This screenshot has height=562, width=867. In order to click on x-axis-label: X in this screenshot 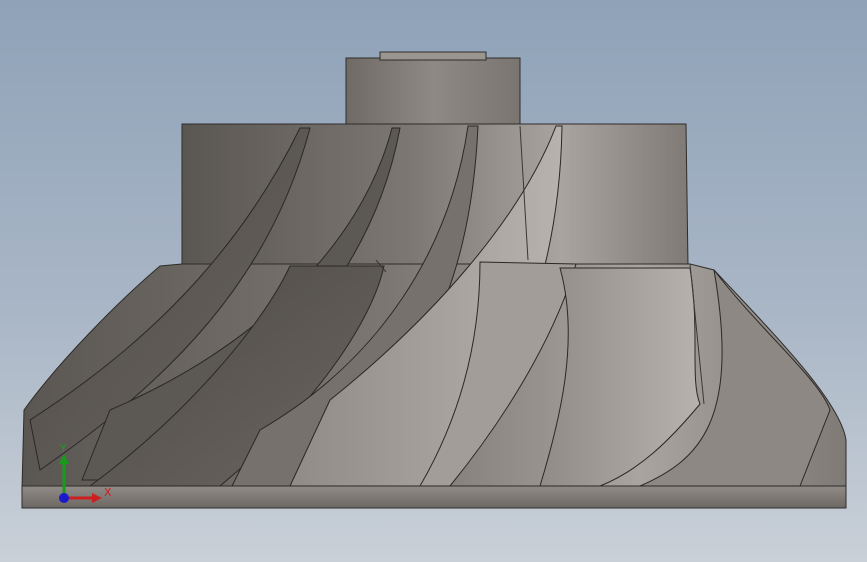, I will do `click(108, 492)`.